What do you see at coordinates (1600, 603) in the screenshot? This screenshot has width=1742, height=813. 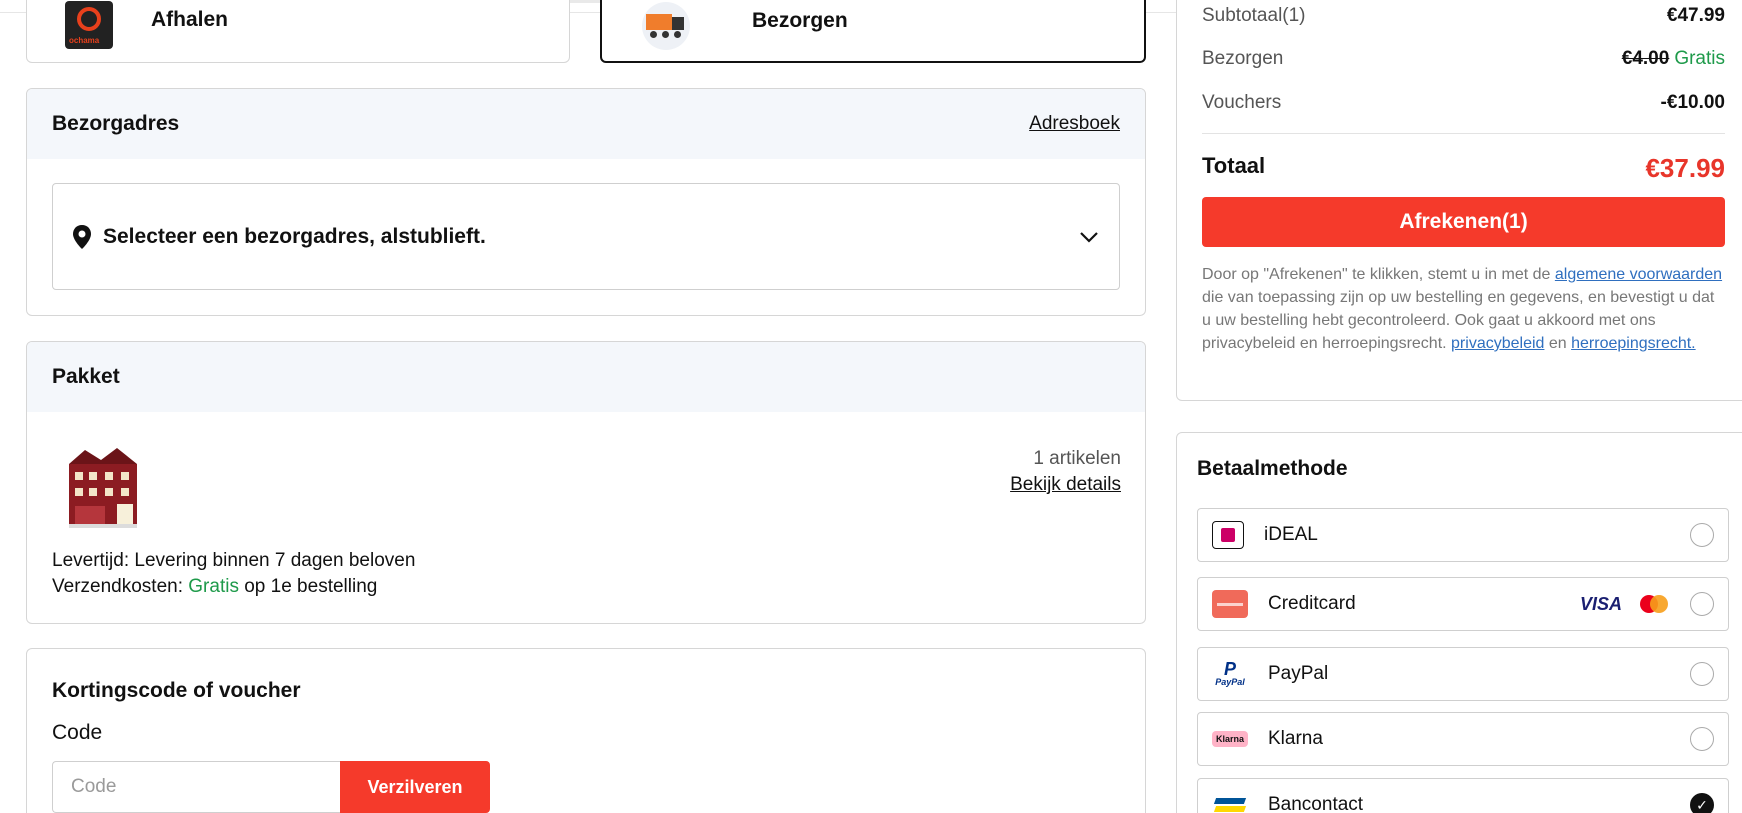 I see `visa-logo-icon: VISA` at bounding box center [1600, 603].